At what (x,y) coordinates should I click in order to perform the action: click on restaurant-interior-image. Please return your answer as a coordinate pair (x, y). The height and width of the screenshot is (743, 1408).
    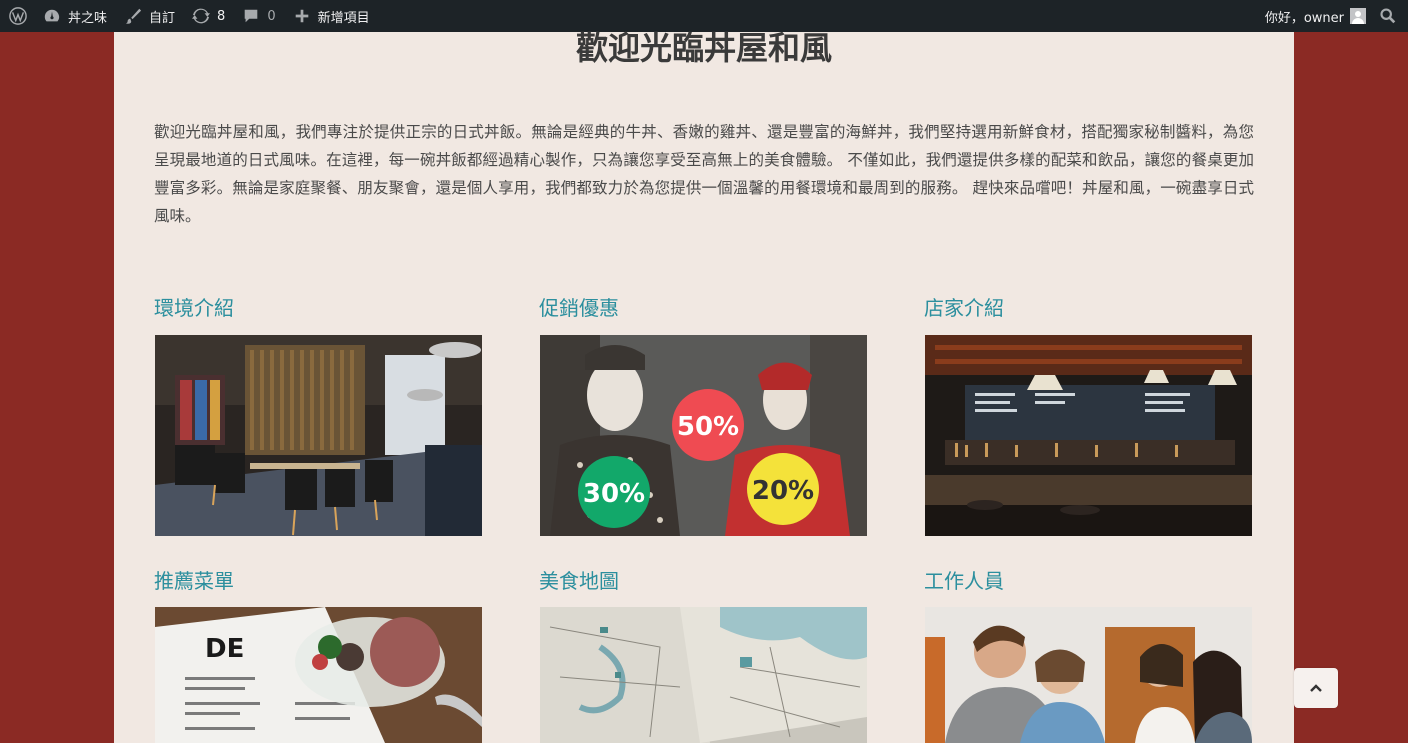
    Looking at the image, I should click on (318, 435).